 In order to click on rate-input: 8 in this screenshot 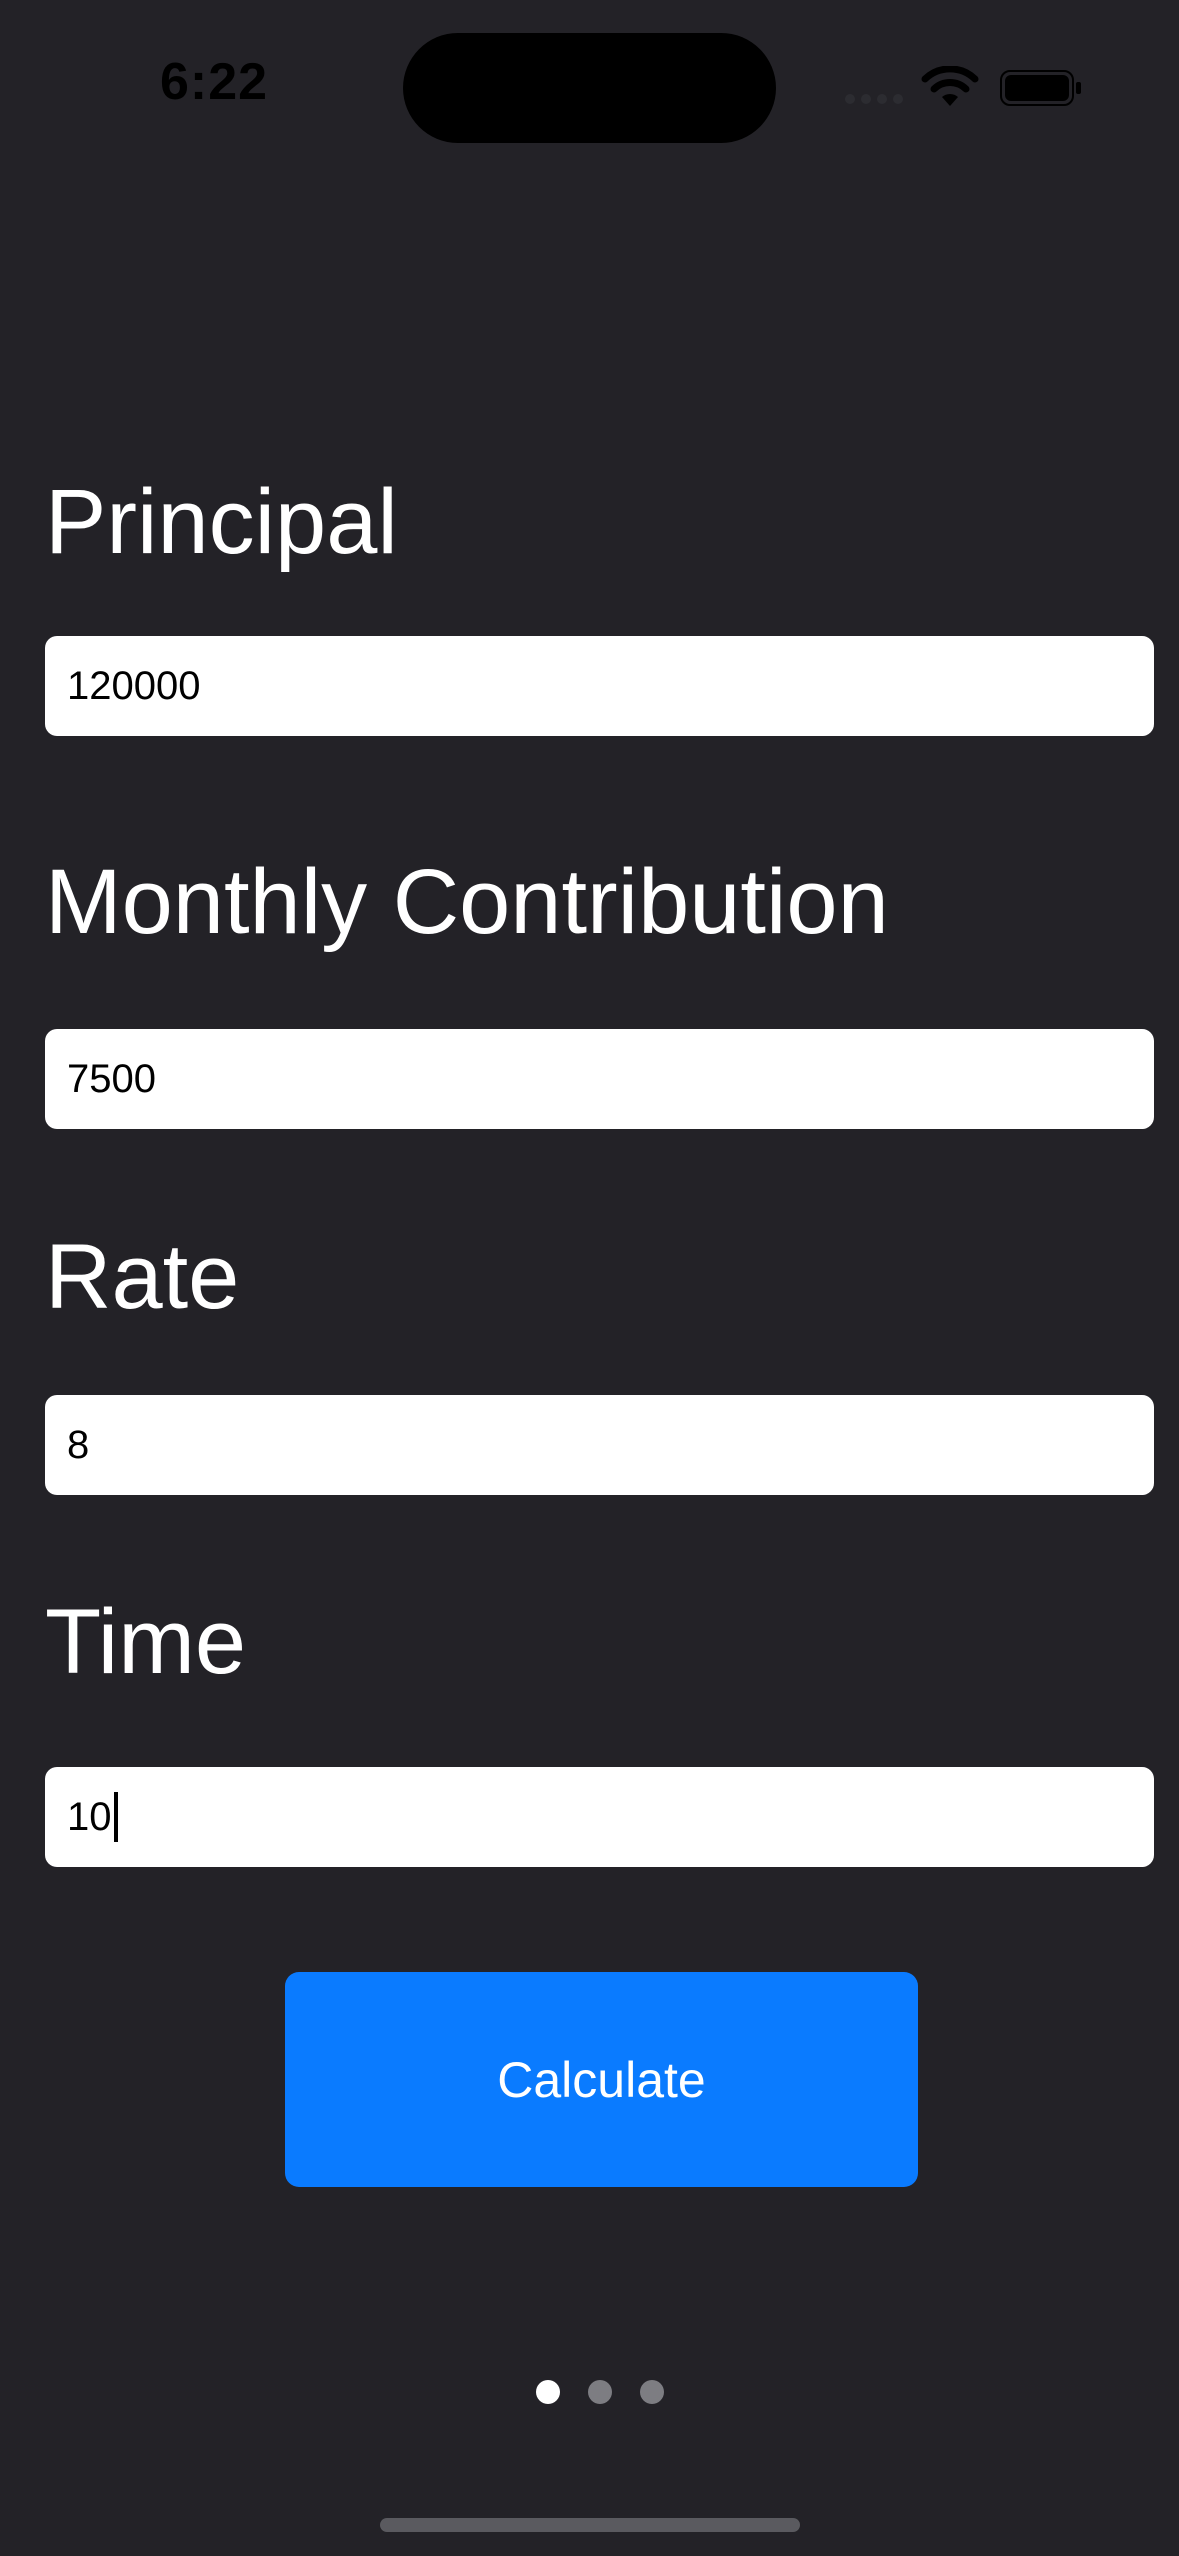, I will do `click(599, 1445)`.